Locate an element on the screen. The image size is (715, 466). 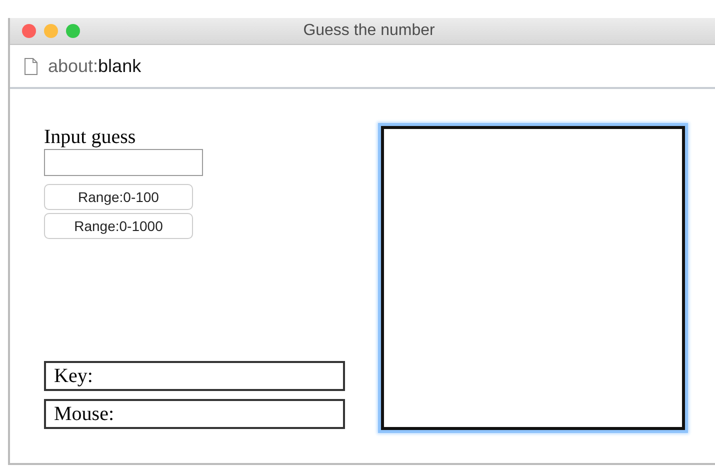
readout-box: Key: is located at coordinates (194, 376).